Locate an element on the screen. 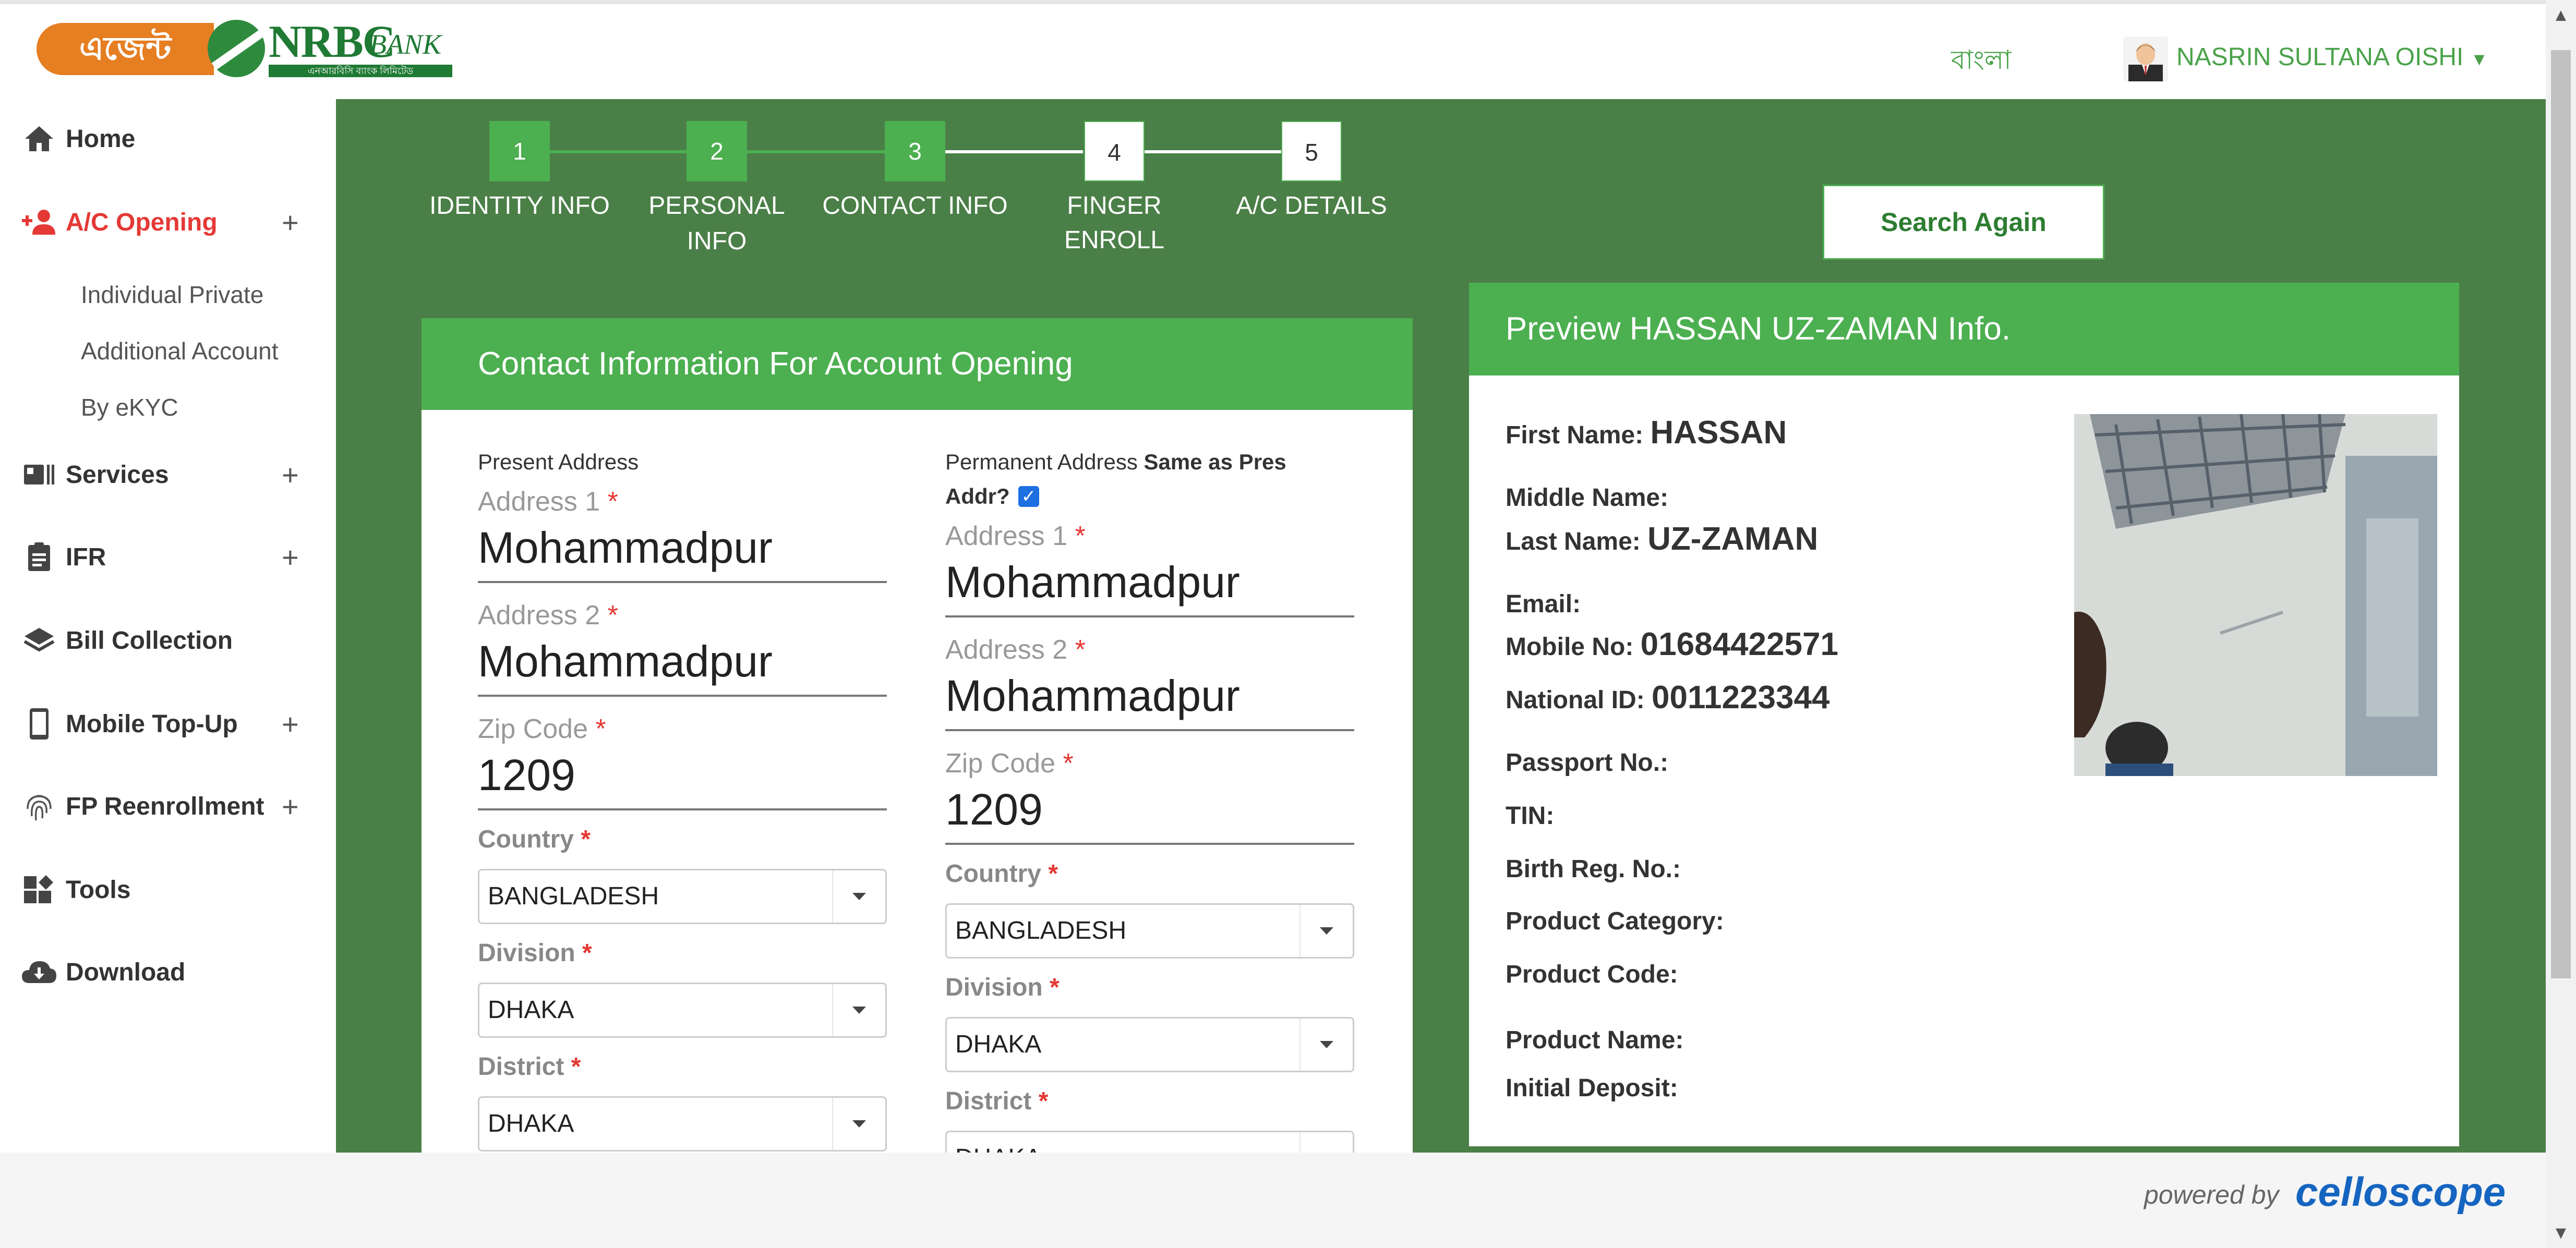 The width and height of the screenshot is (2576, 1248). present-country-select: BANGLADESH is located at coordinates (682, 896).